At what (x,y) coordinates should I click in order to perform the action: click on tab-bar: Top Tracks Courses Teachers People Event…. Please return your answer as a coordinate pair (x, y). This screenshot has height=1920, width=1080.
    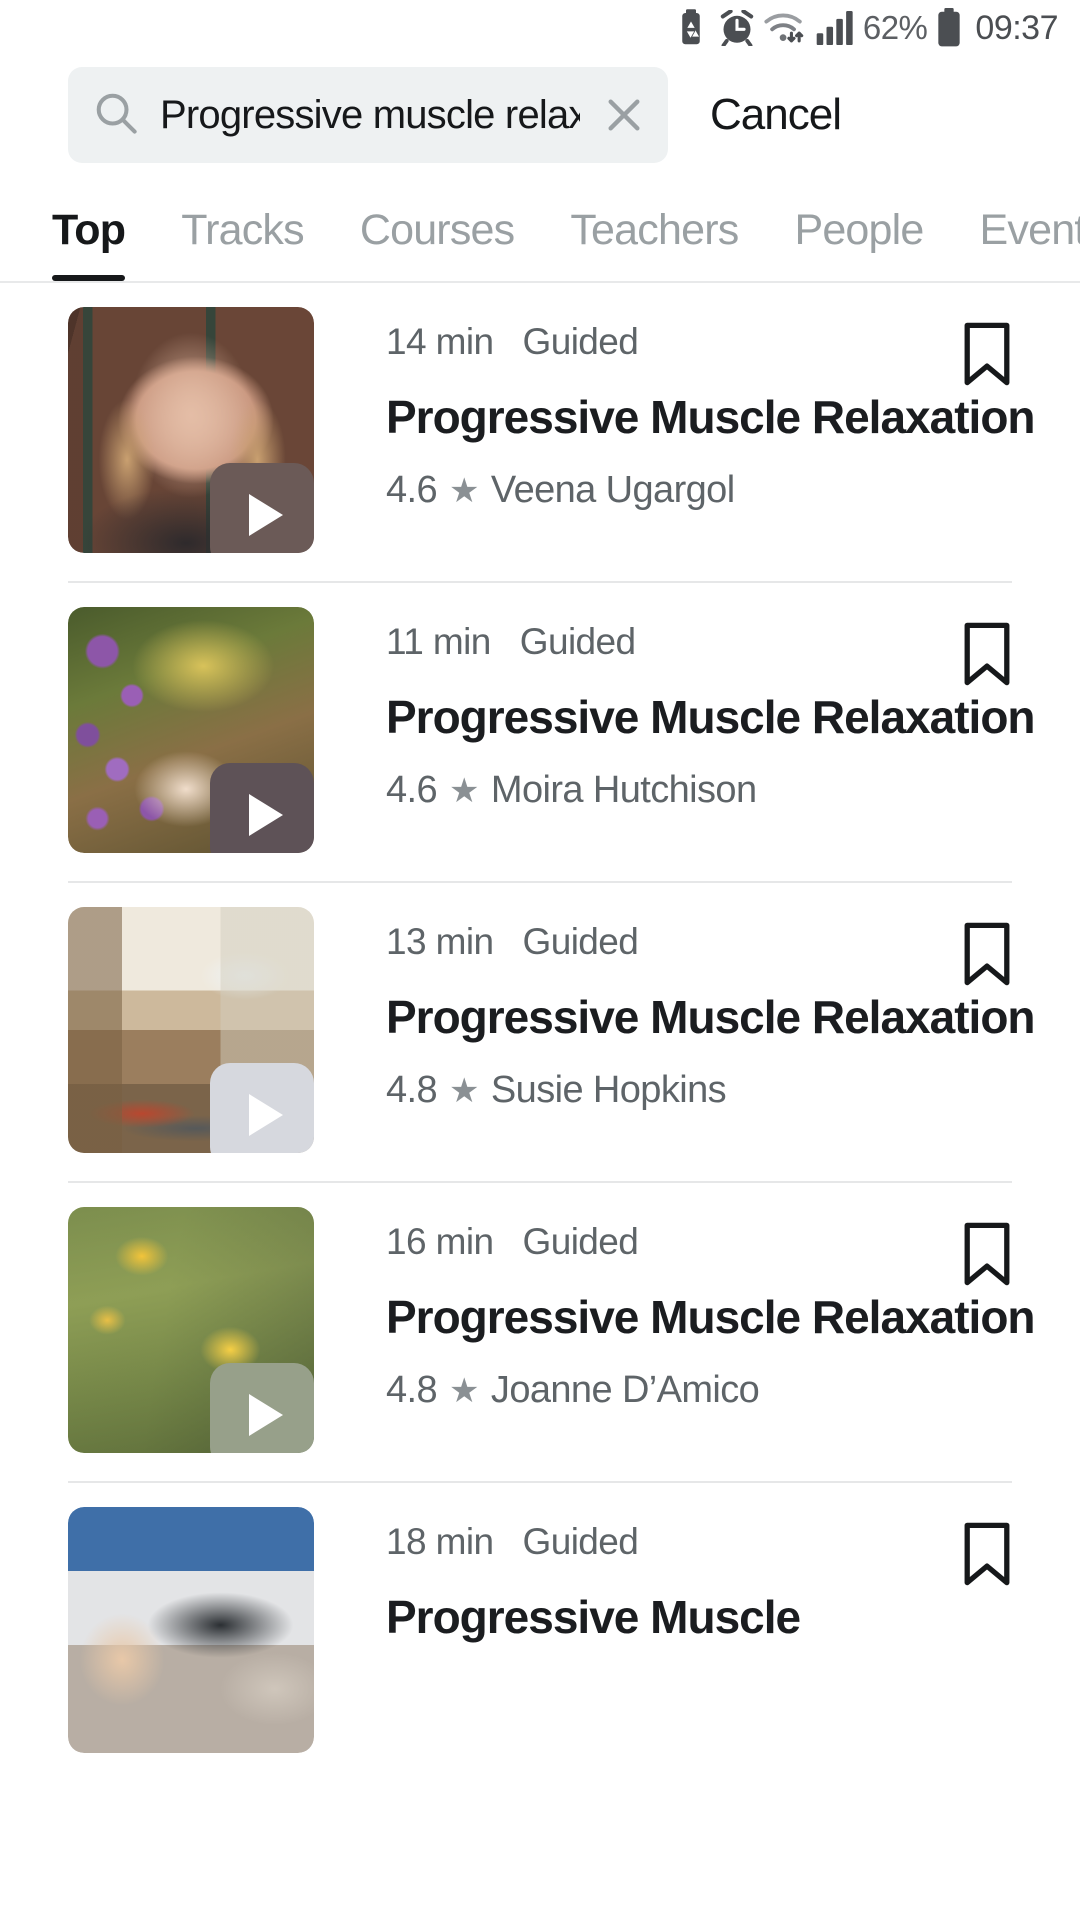
    Looking at the image, I should click on (540, 223).